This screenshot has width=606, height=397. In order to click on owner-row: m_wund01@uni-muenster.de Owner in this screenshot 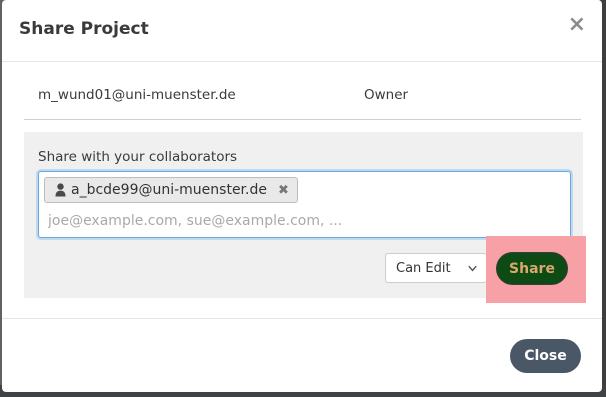, I will do `click(302, 99)`.